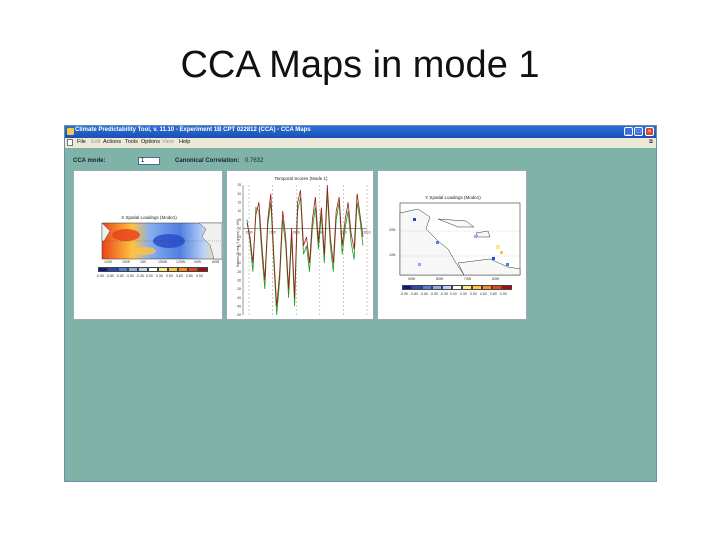 This screenshot has height=540, width=720. Describe the element at coordinates (108, 262) in the screenshot. I see `tick-label: 120E` at that location.